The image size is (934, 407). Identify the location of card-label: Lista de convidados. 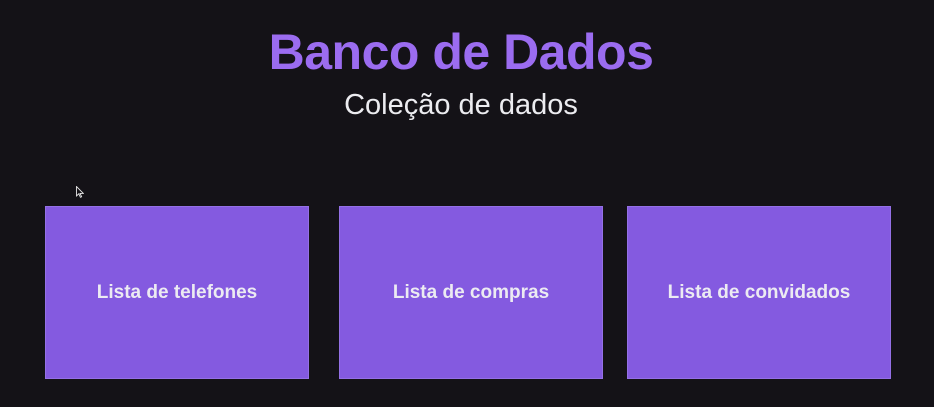
(759, 292).